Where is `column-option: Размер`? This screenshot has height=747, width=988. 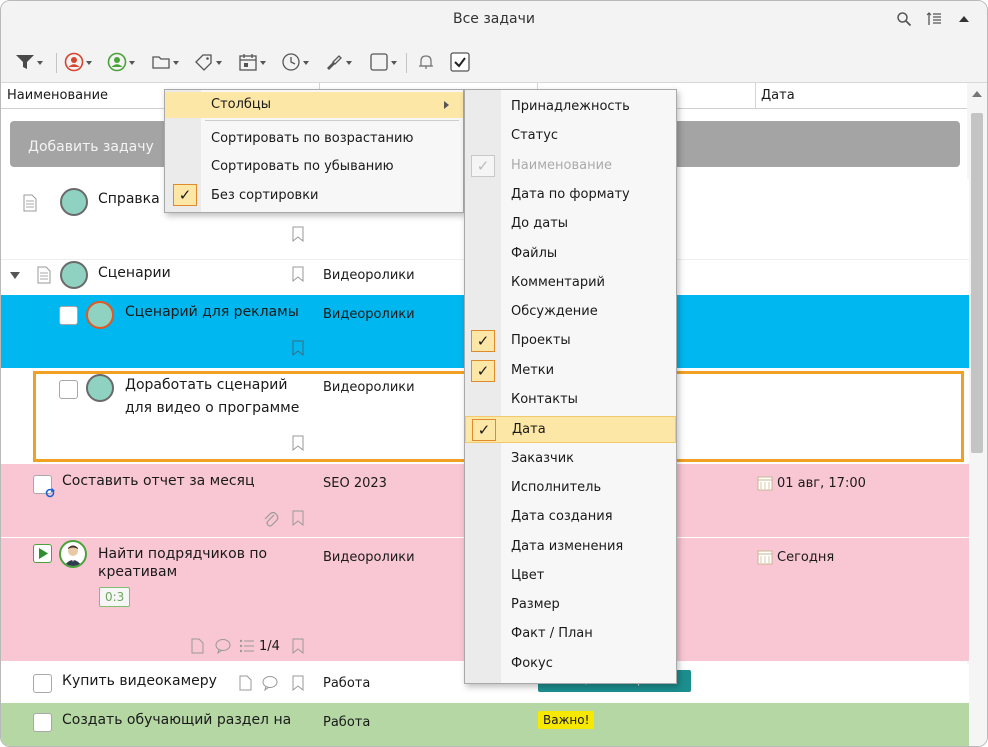 column-option: Размер is located at coordinates (570, 605).